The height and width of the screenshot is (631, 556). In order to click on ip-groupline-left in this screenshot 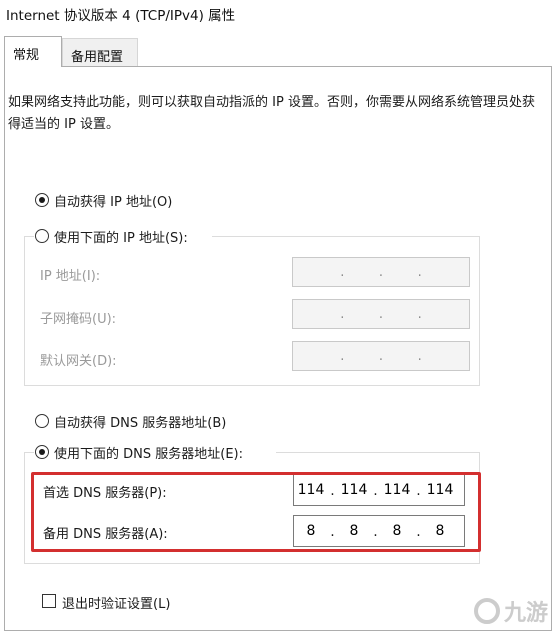, I will do `click(29, 236)`.